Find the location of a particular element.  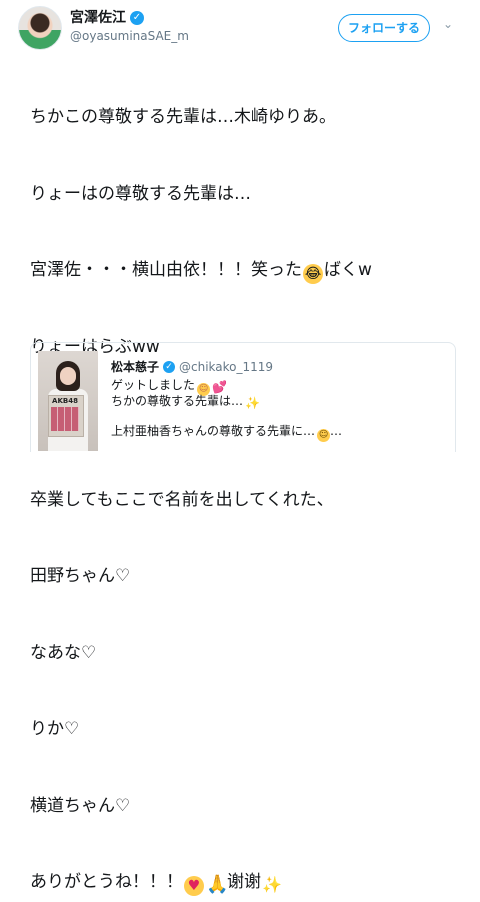

quoted-user-handle: @chikako_1119 is located at coordinates (226, 367).